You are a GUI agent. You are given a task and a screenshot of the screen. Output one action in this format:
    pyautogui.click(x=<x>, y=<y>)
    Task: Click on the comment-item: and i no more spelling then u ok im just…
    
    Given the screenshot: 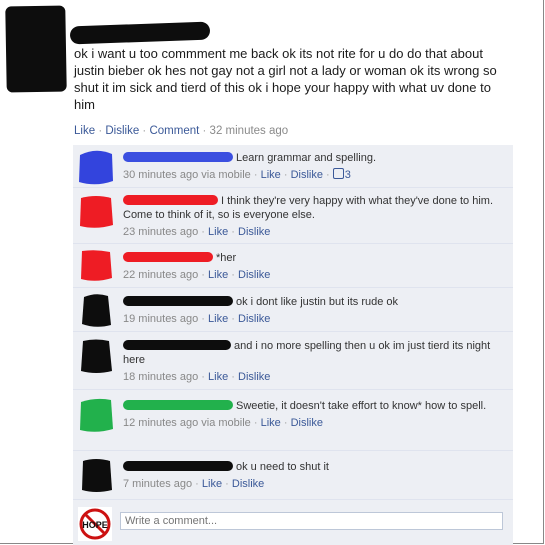 What is the action you would take?
    pyautogui.click(x=293, y=361)
    